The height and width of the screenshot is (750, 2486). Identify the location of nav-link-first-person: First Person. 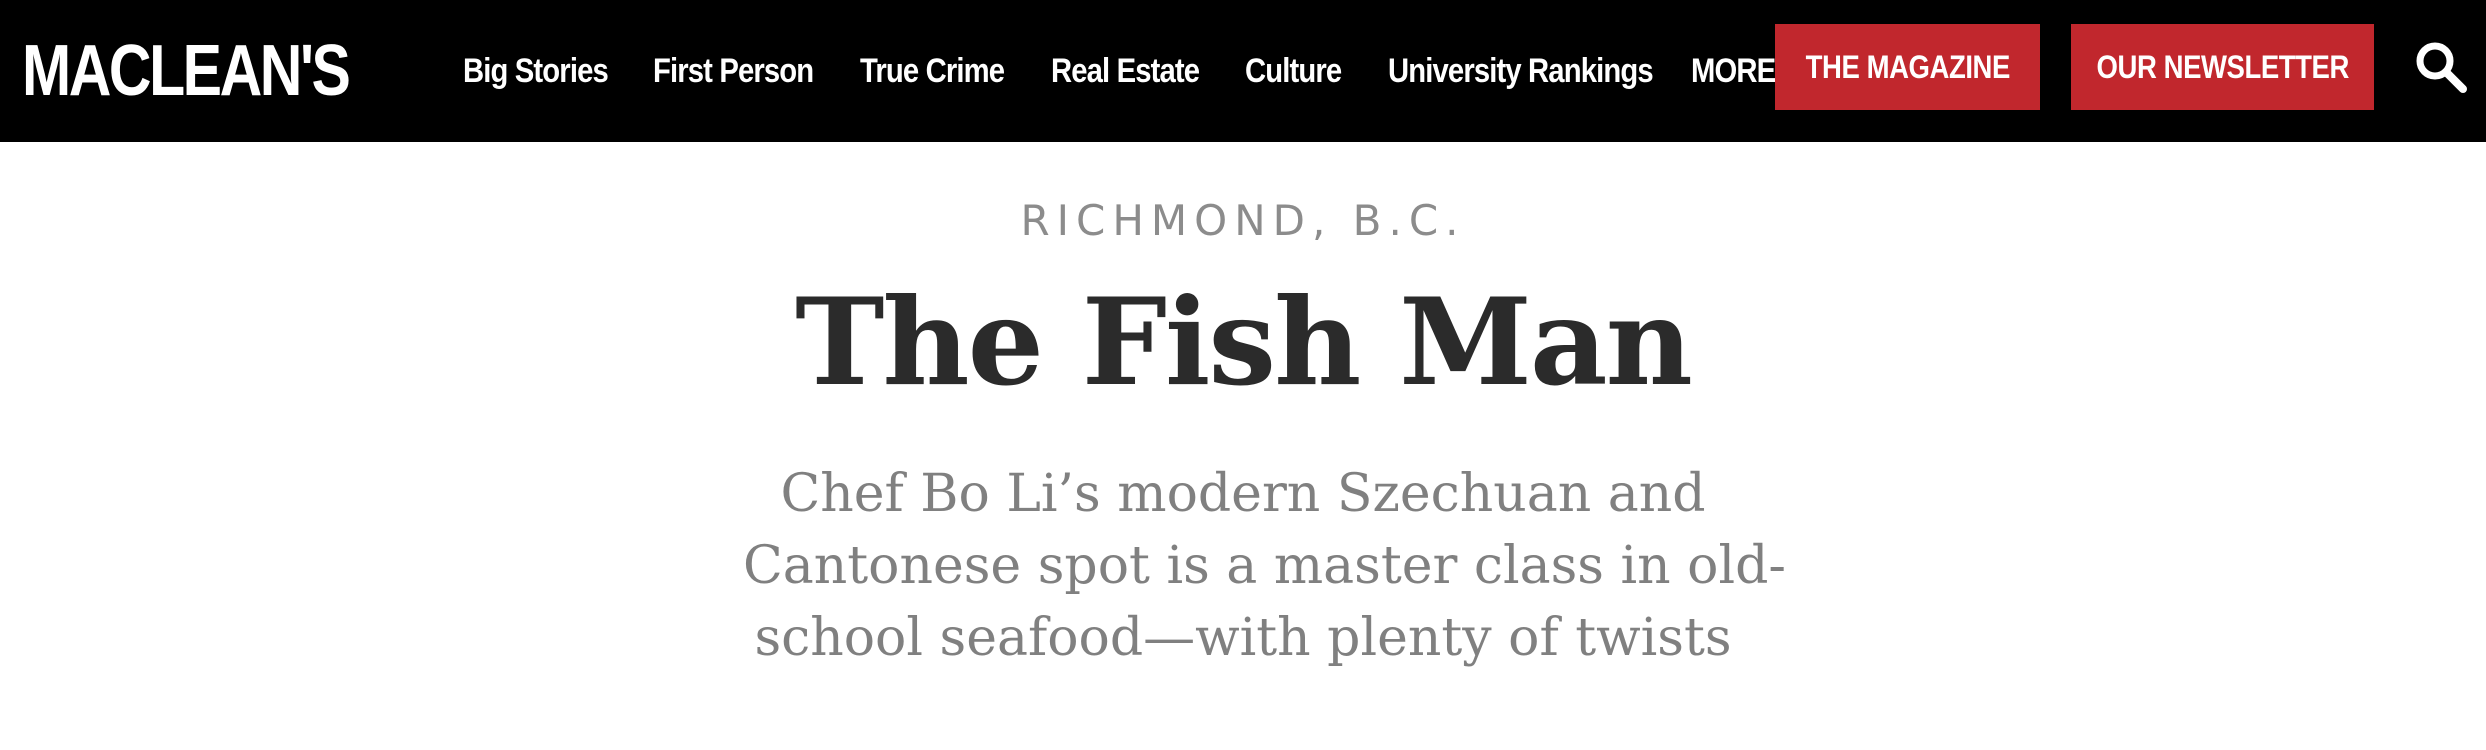
(733, 71).